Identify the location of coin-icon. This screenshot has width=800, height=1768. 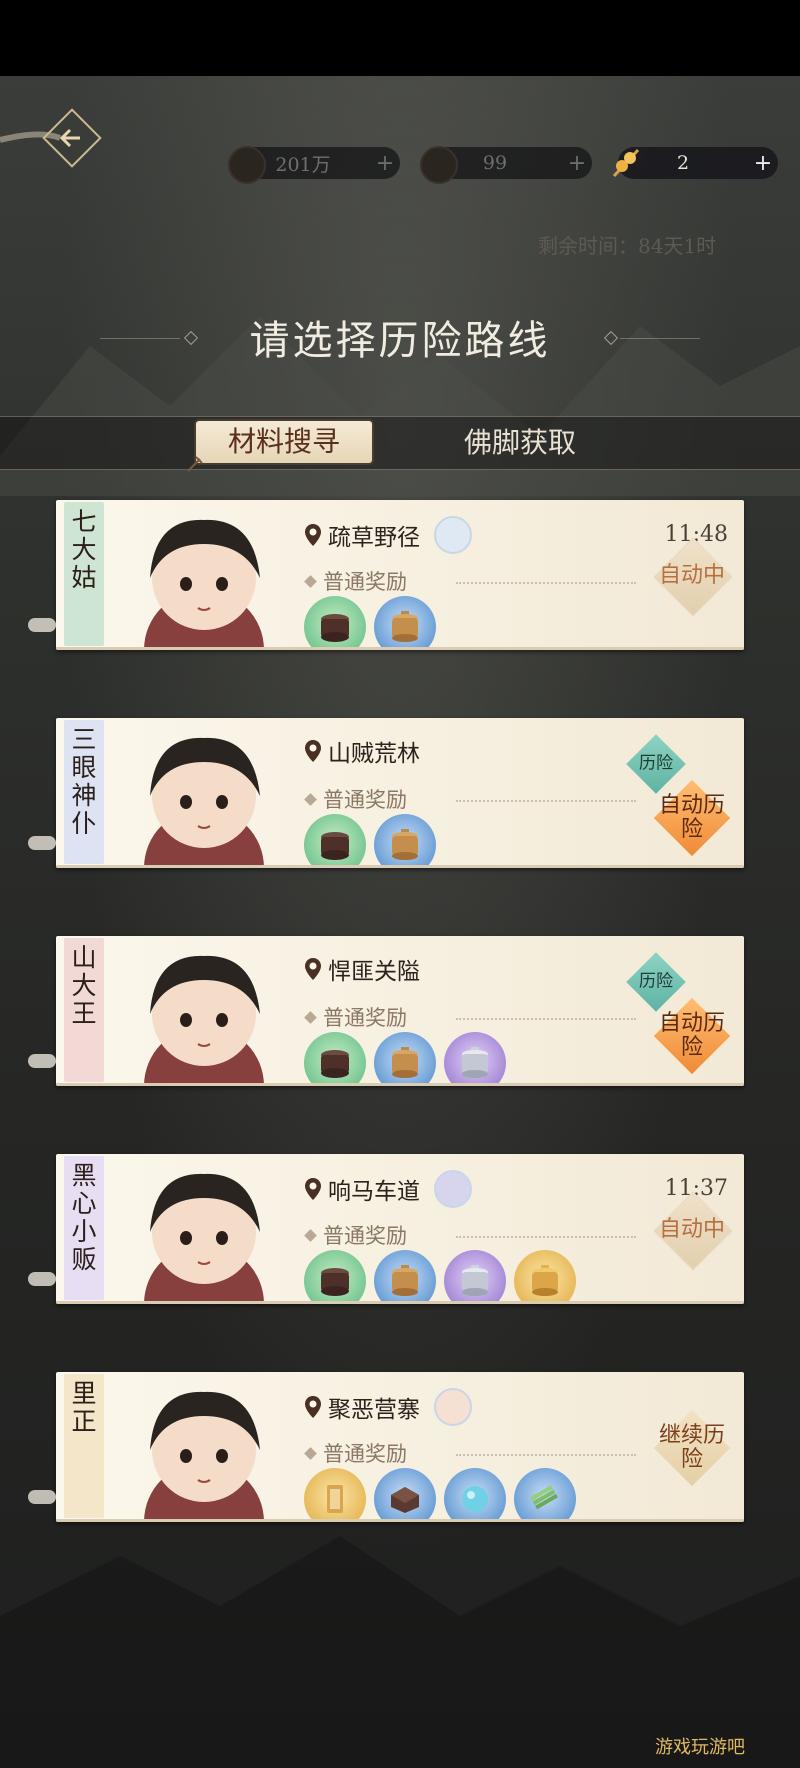
(247, 165).